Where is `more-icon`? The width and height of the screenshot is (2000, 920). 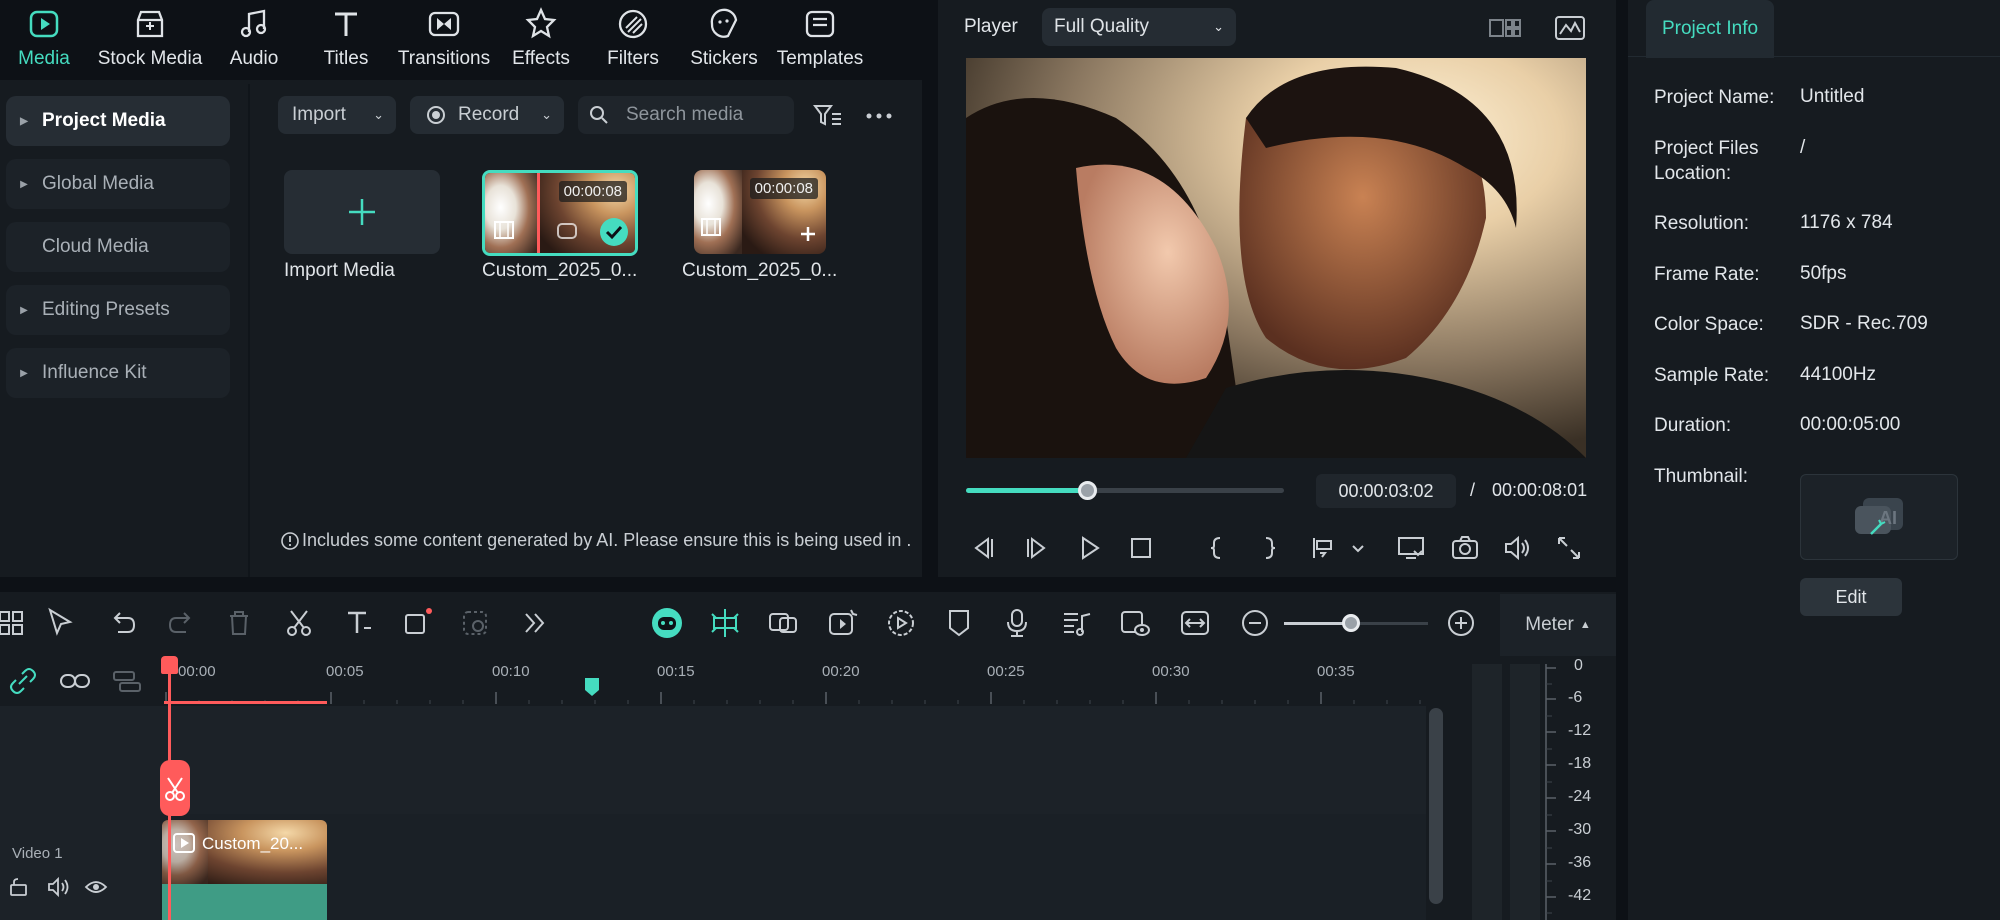 more-icon is located at coordinates (879, 116).